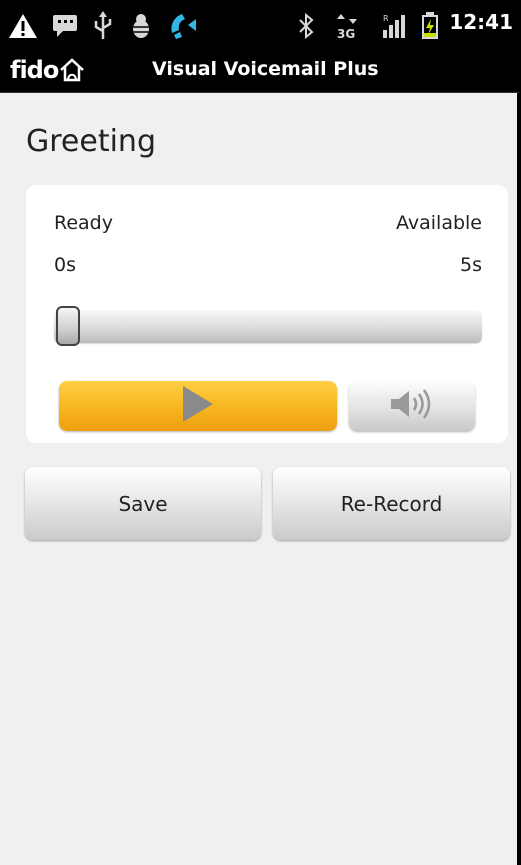 Image resolution: width=521 pixels, height=865 pixels. I want to click on re-record-button: Re-Record, so click(391, 503).